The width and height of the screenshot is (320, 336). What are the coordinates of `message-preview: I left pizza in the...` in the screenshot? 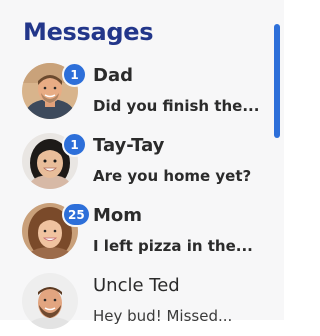 It's located at (173, 246).